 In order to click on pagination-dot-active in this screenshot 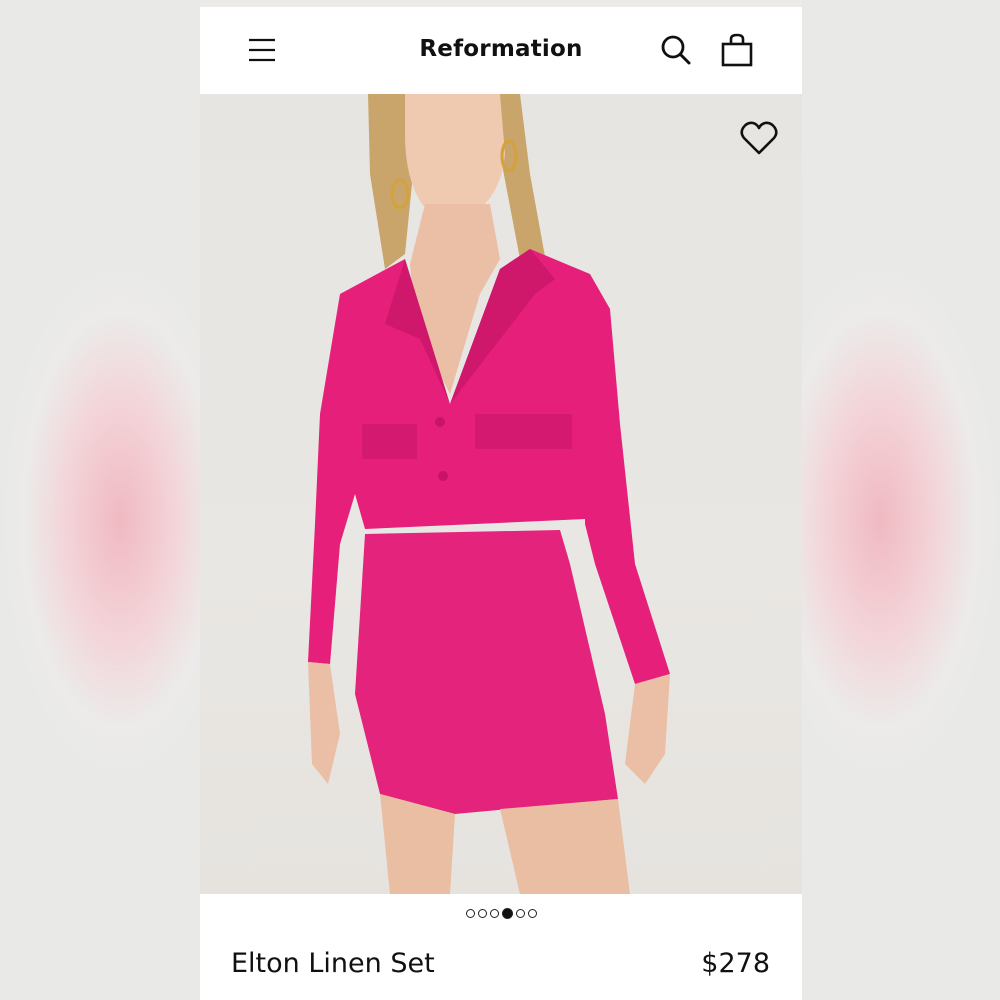, I will do `click(507, 913)`.